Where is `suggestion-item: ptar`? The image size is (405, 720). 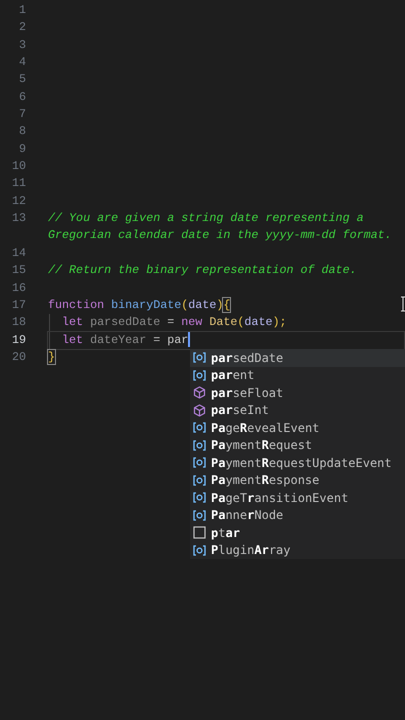
suggestion-item: ptar is located at coordinates (297, 533).